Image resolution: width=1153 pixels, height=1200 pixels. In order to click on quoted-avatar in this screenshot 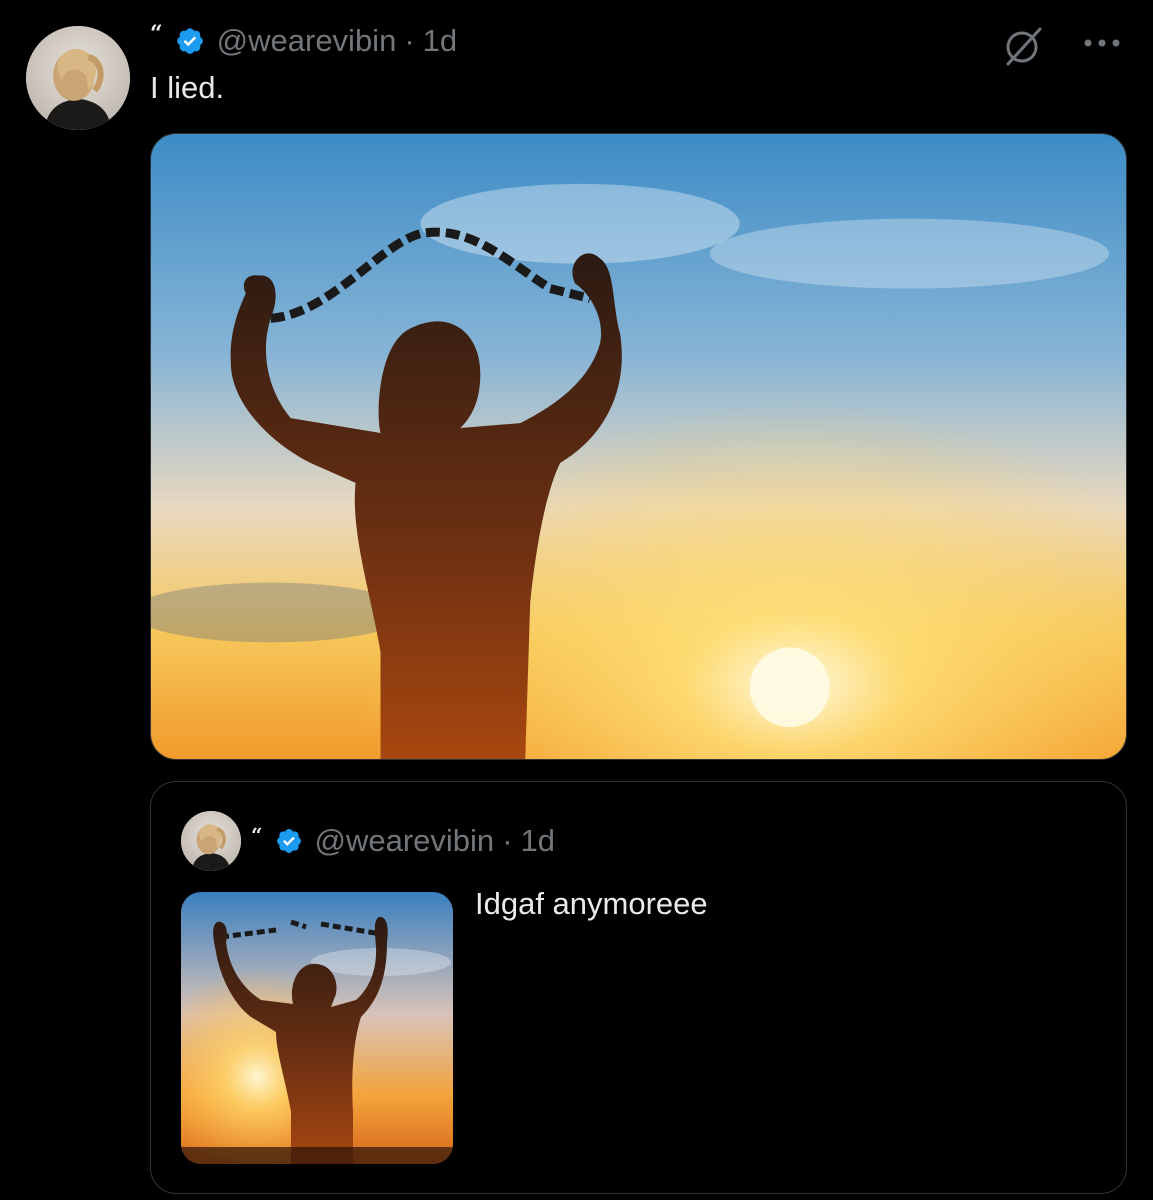, I will do `click(211, 841)`.